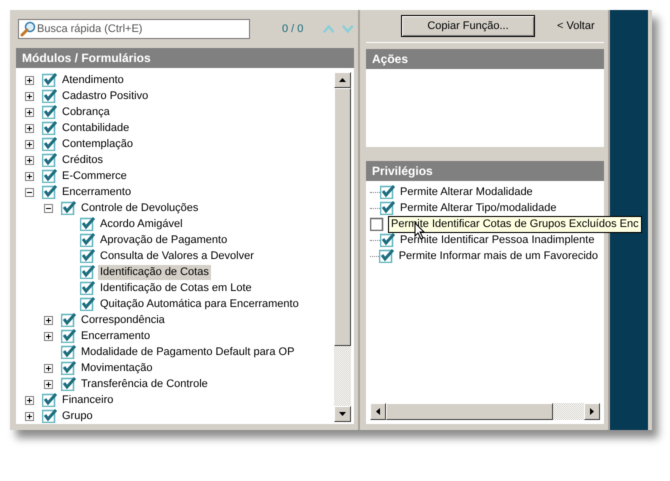 The width and height of the screenshot is (670, 481). What do you see at coordinates (576, 26) in the screenshot?
I see `back-link: < Voltar` at bounding box center [576, 26].